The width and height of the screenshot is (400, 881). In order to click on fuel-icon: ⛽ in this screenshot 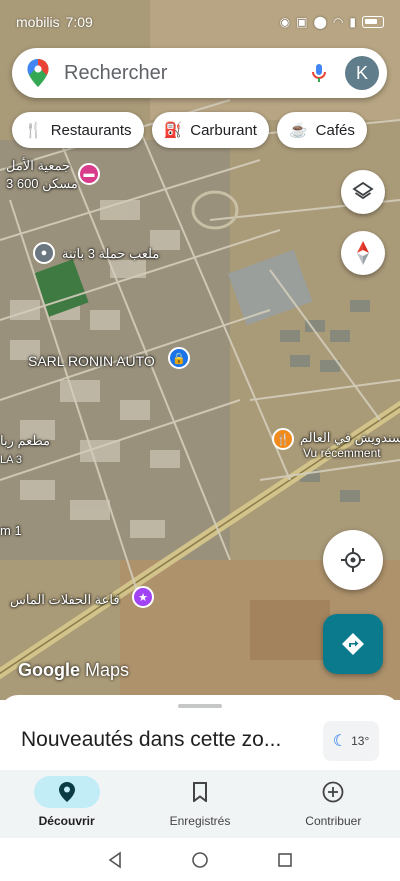, I will do `click(173, 130)`.